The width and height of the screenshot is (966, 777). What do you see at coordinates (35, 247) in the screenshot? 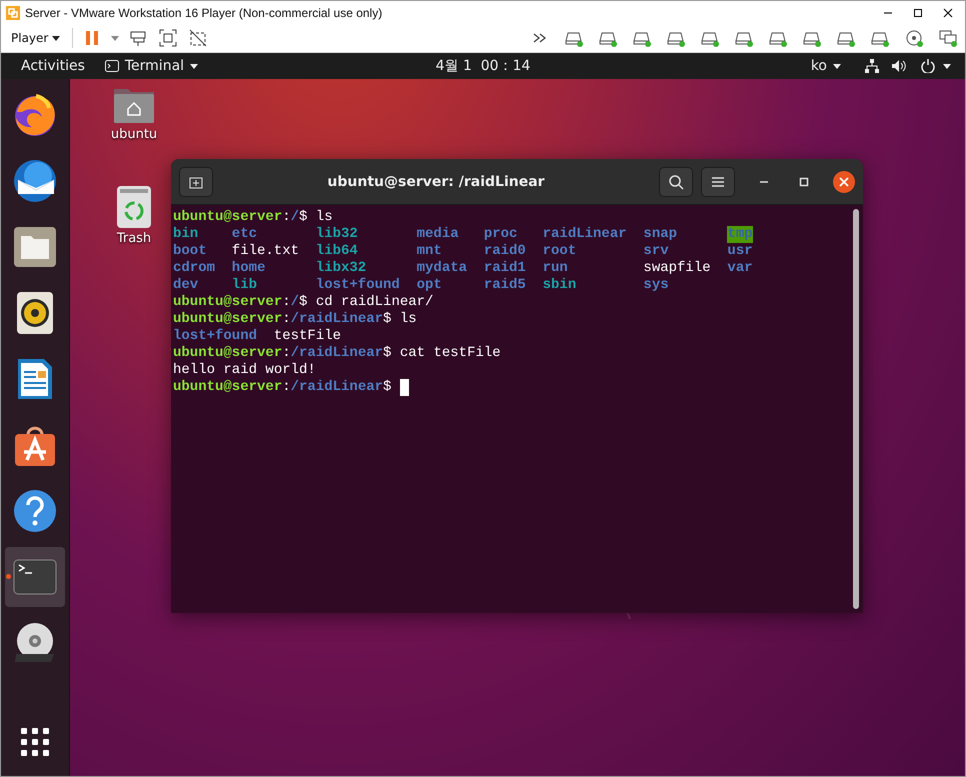
I see `folder-icon` at bounding box center [35, 247].